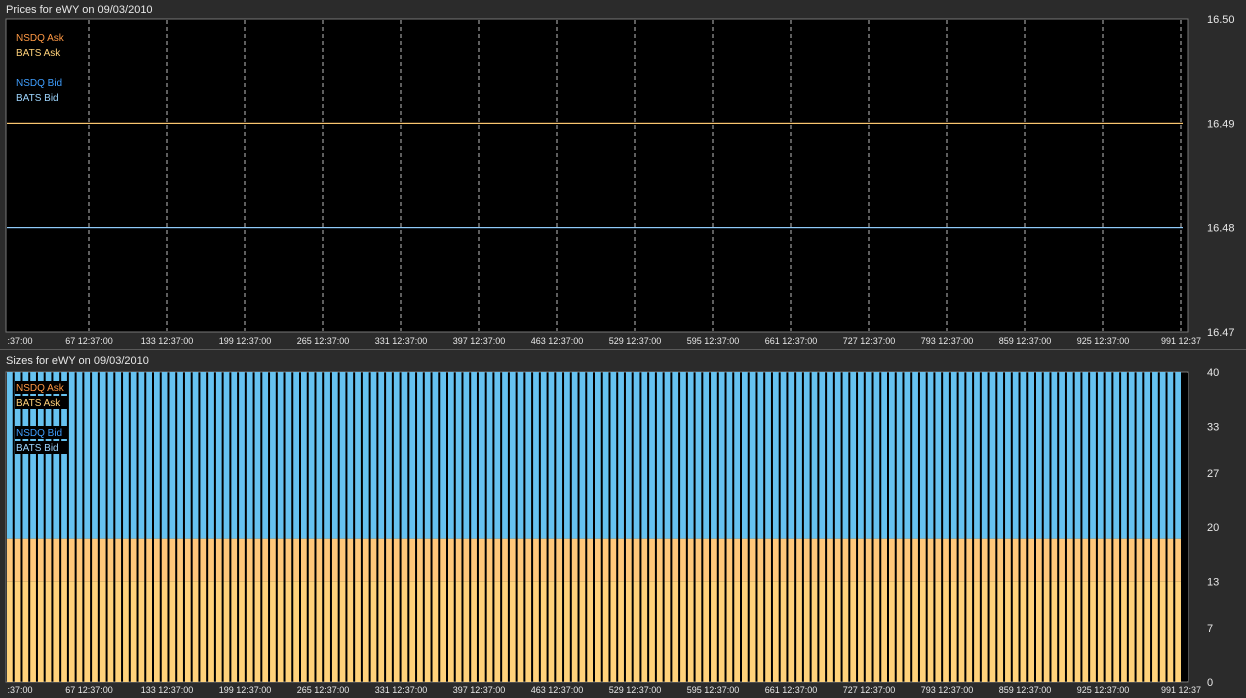 Image resolution: width=1246 pixels, height=698 pixels. Describe the element at coordinates (39, 433) in the screenshot. I see `sizes-legend-entry: NSDQ Bid` at that location.